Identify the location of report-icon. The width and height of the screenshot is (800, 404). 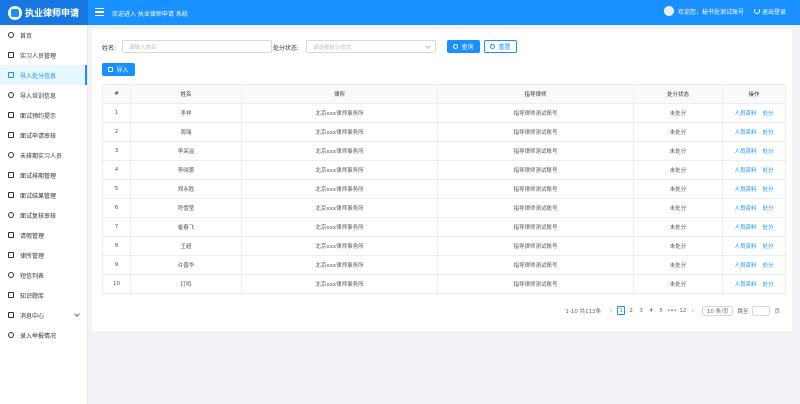
(11, 335).